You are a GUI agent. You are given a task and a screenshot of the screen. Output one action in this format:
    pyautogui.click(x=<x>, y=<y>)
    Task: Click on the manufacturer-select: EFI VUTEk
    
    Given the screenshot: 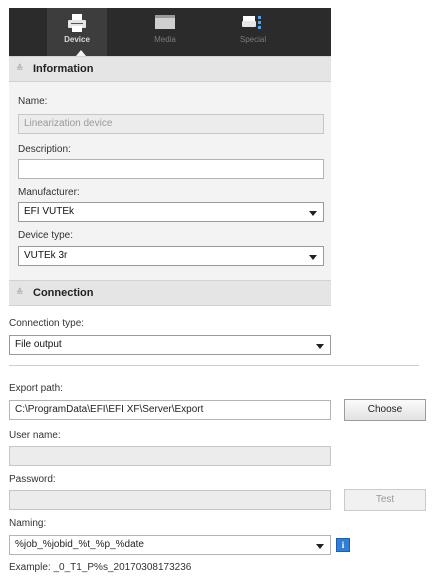 What is the action you would take?
    pyautogui.click(x=171, y=212)
    